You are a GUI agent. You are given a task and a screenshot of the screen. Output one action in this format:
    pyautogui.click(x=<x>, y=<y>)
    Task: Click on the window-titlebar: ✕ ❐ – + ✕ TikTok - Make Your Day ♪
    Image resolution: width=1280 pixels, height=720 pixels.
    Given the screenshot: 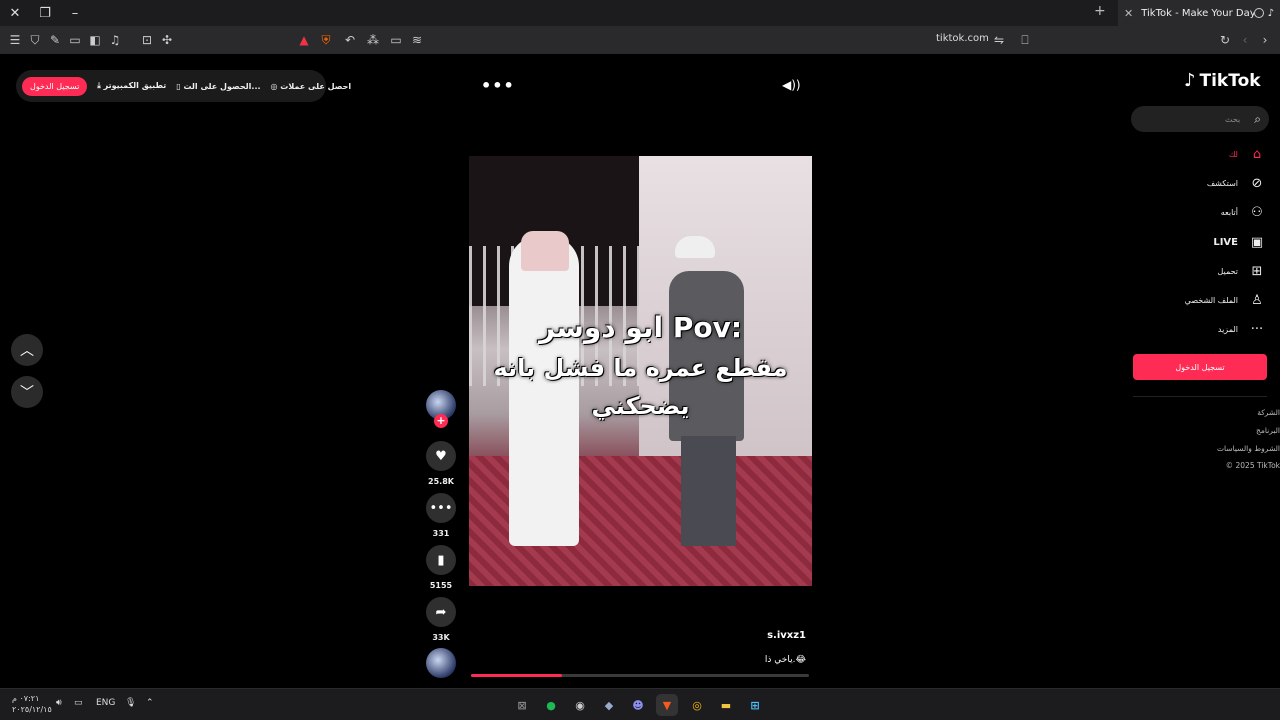 What is the action you would take?
    pyautogui.click(x=640, y=13)
    